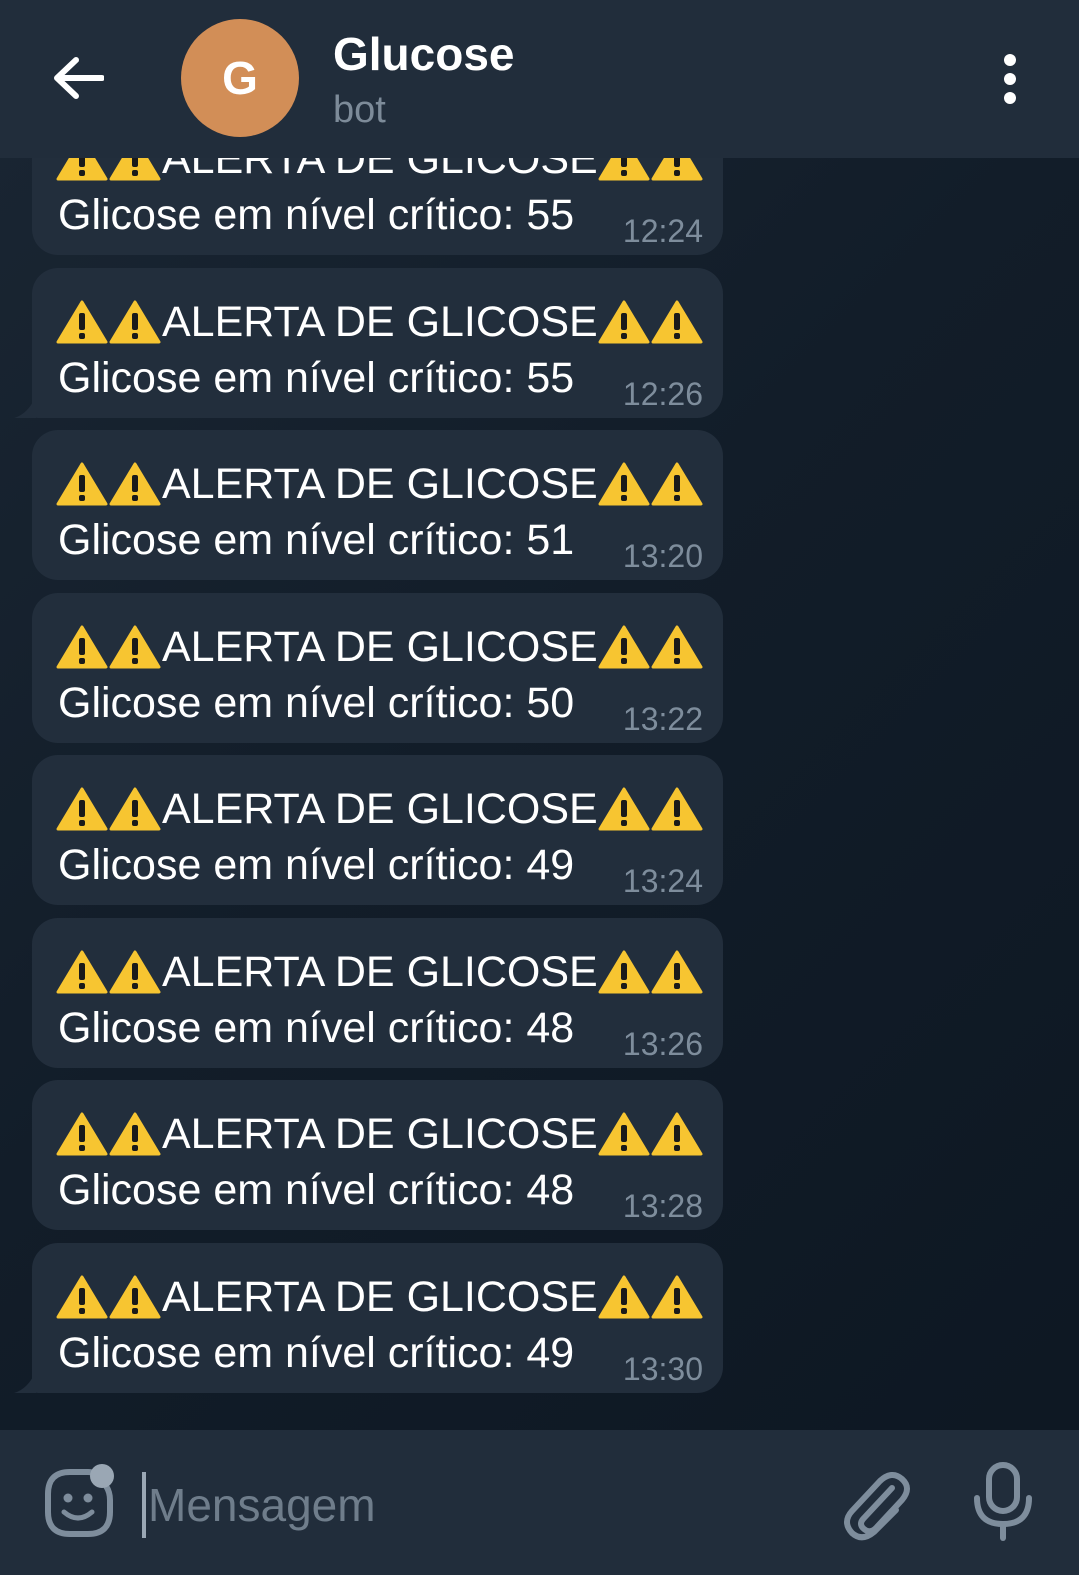 This screenshot has width=1079, height=1575. What do you see at coordinates (478, 1505) in the screenshot?
I see `message-input` at bounding box center [478, 1505].